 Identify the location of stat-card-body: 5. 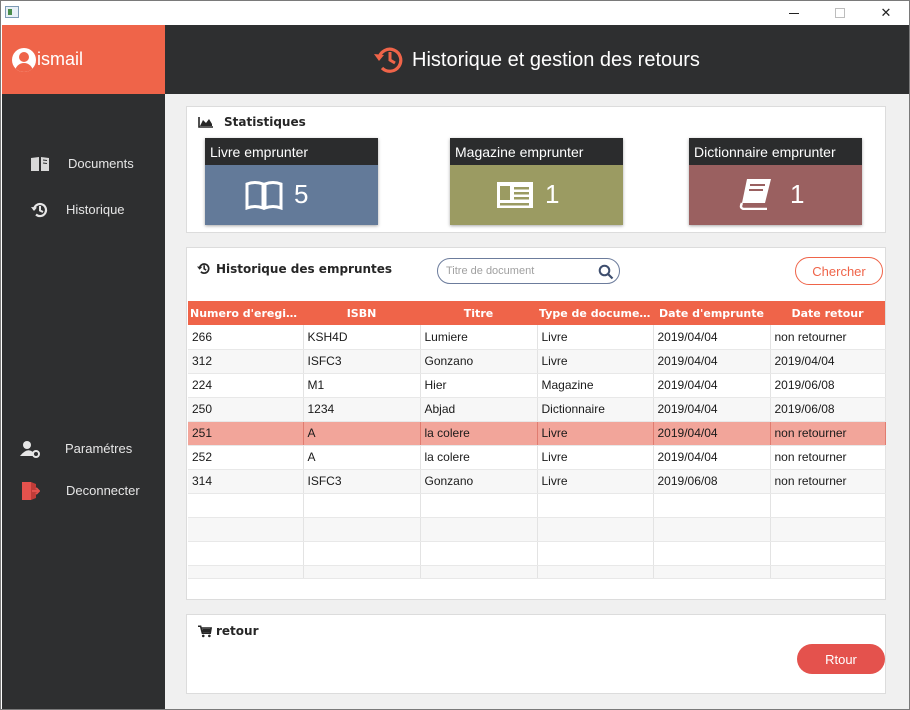
(291, 195).